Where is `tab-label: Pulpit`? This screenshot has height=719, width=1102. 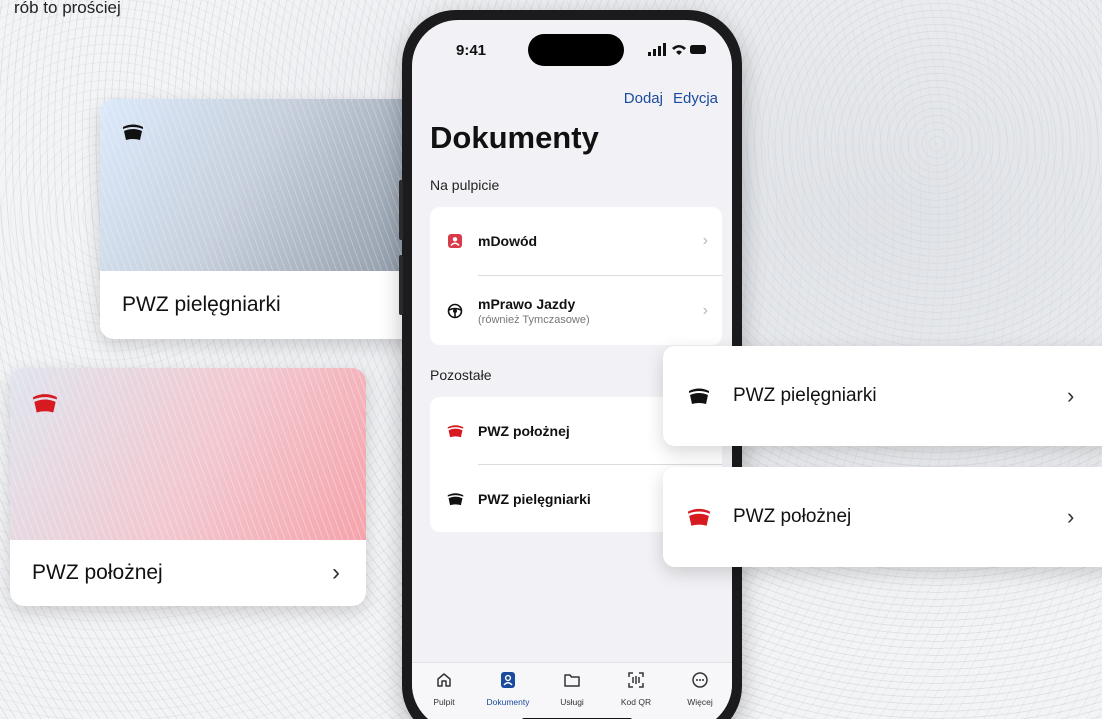
tab-label: Pulpit is located at coordinates (444, 702).